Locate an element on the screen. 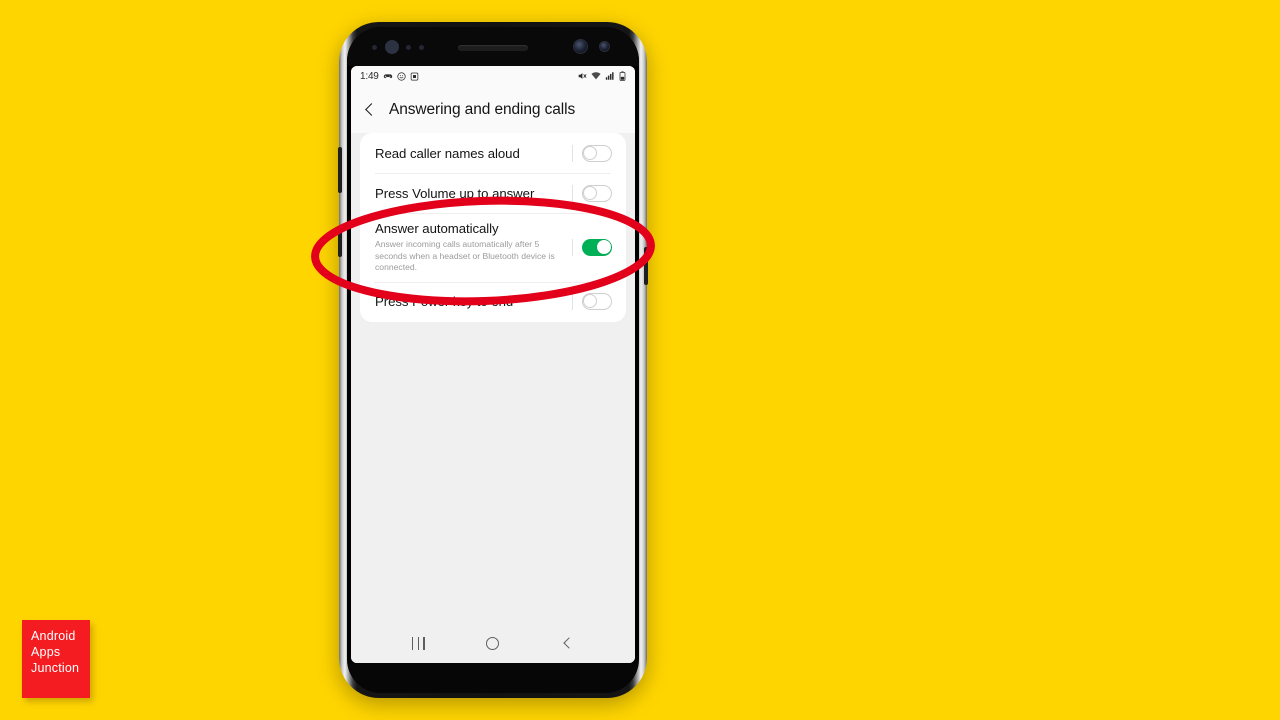 The width and height of the screenshot is (1280, 720). toggle-read-caller-names-aloud is located at coordinates (597, 153).